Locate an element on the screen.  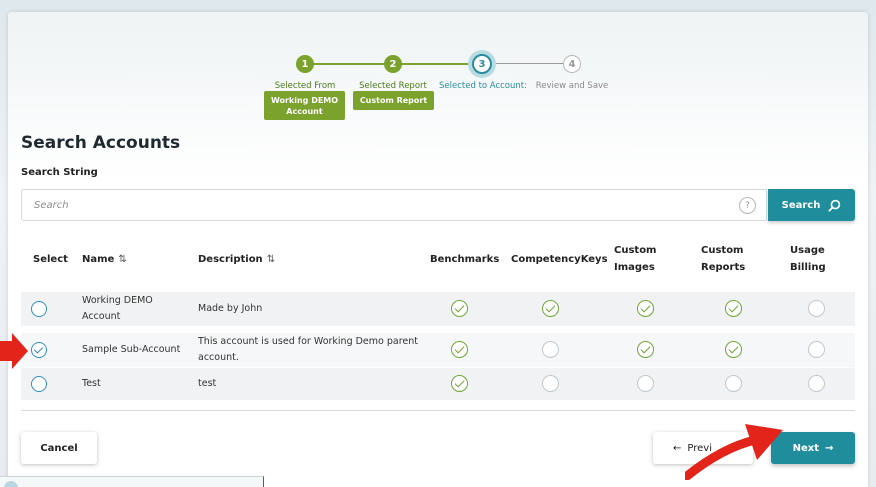
col-header-usage-billing-line1: Usage is located at coordinates (807, 250).